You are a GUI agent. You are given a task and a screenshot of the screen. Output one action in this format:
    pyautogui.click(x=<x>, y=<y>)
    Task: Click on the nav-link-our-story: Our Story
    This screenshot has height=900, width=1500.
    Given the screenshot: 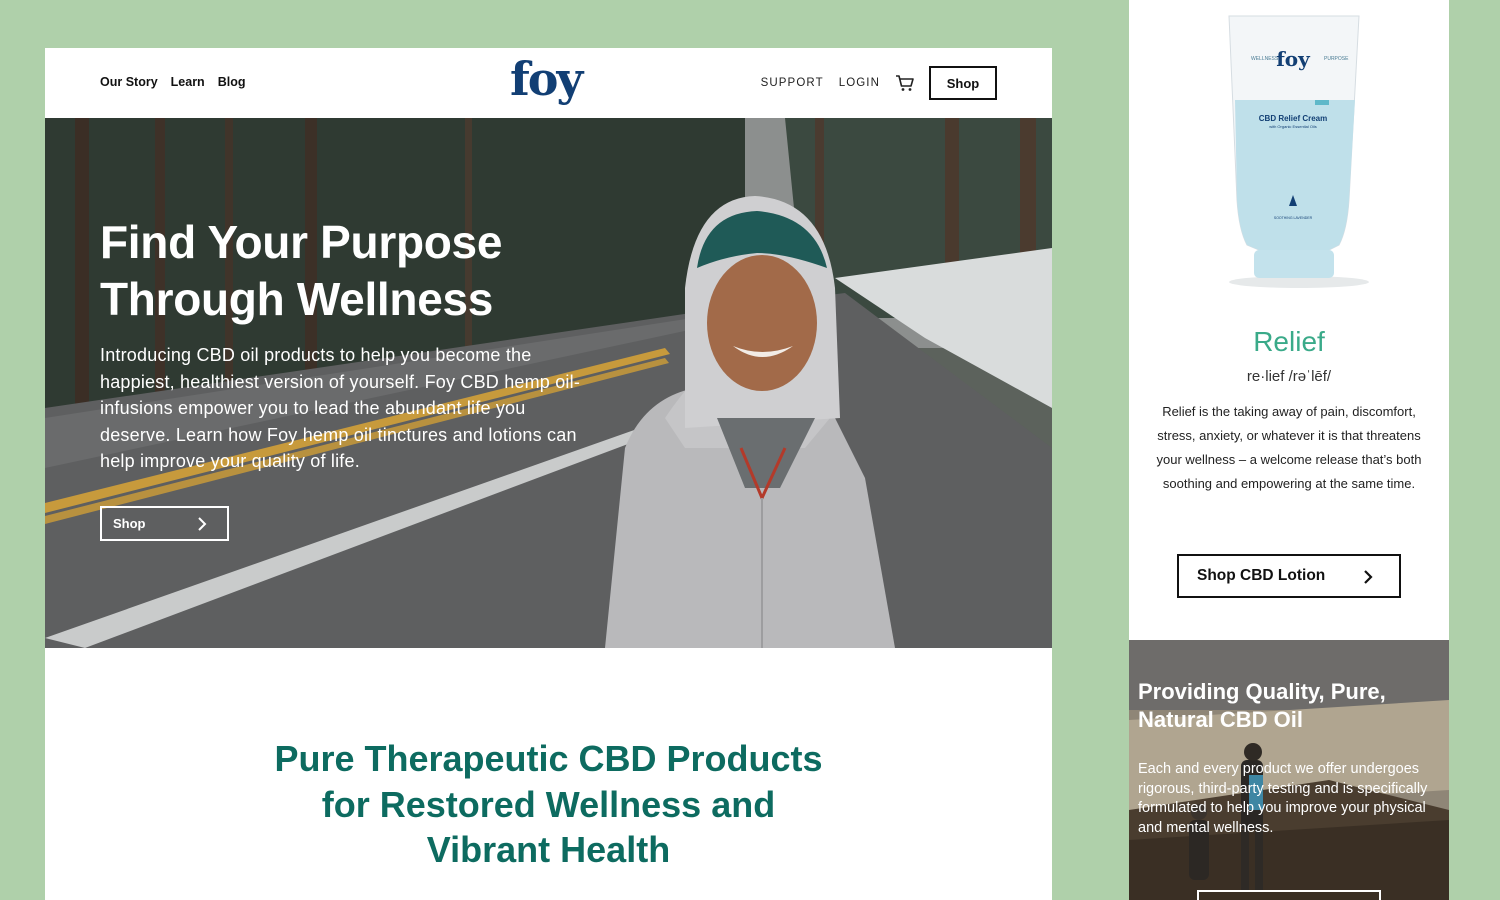 What is the action you would take?
    pyautogui.click(x=129, y=82)
    